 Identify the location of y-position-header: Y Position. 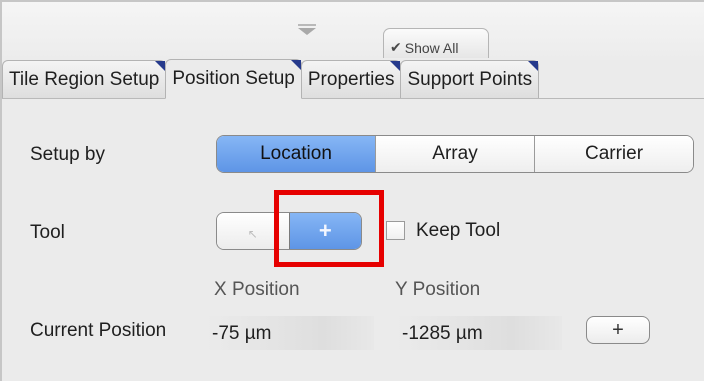
(438, 289).